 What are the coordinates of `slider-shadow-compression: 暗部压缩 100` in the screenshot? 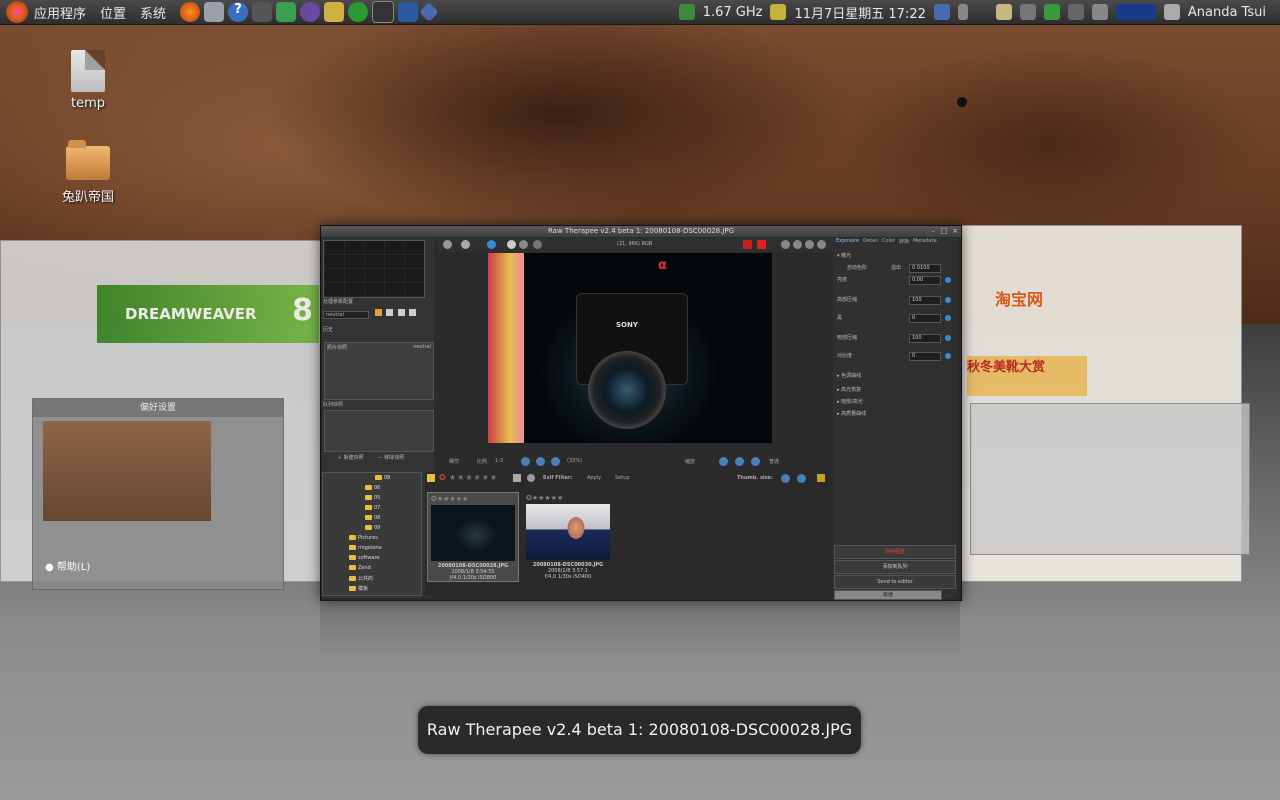 It's located at (895, 338).